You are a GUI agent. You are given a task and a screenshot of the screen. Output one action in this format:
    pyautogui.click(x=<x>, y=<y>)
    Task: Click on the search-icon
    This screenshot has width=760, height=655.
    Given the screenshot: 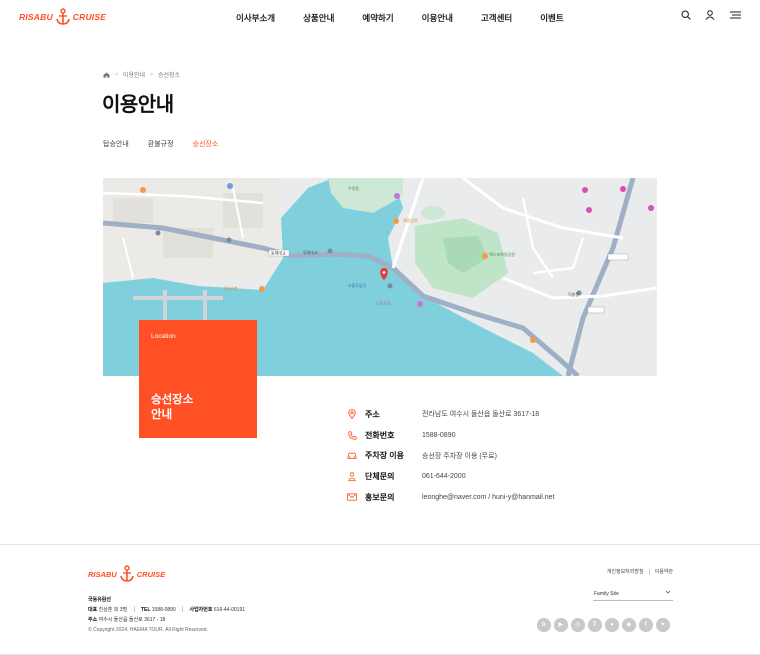 What is the action you would take?
    pyautogui.click(x=686, y=15)
    